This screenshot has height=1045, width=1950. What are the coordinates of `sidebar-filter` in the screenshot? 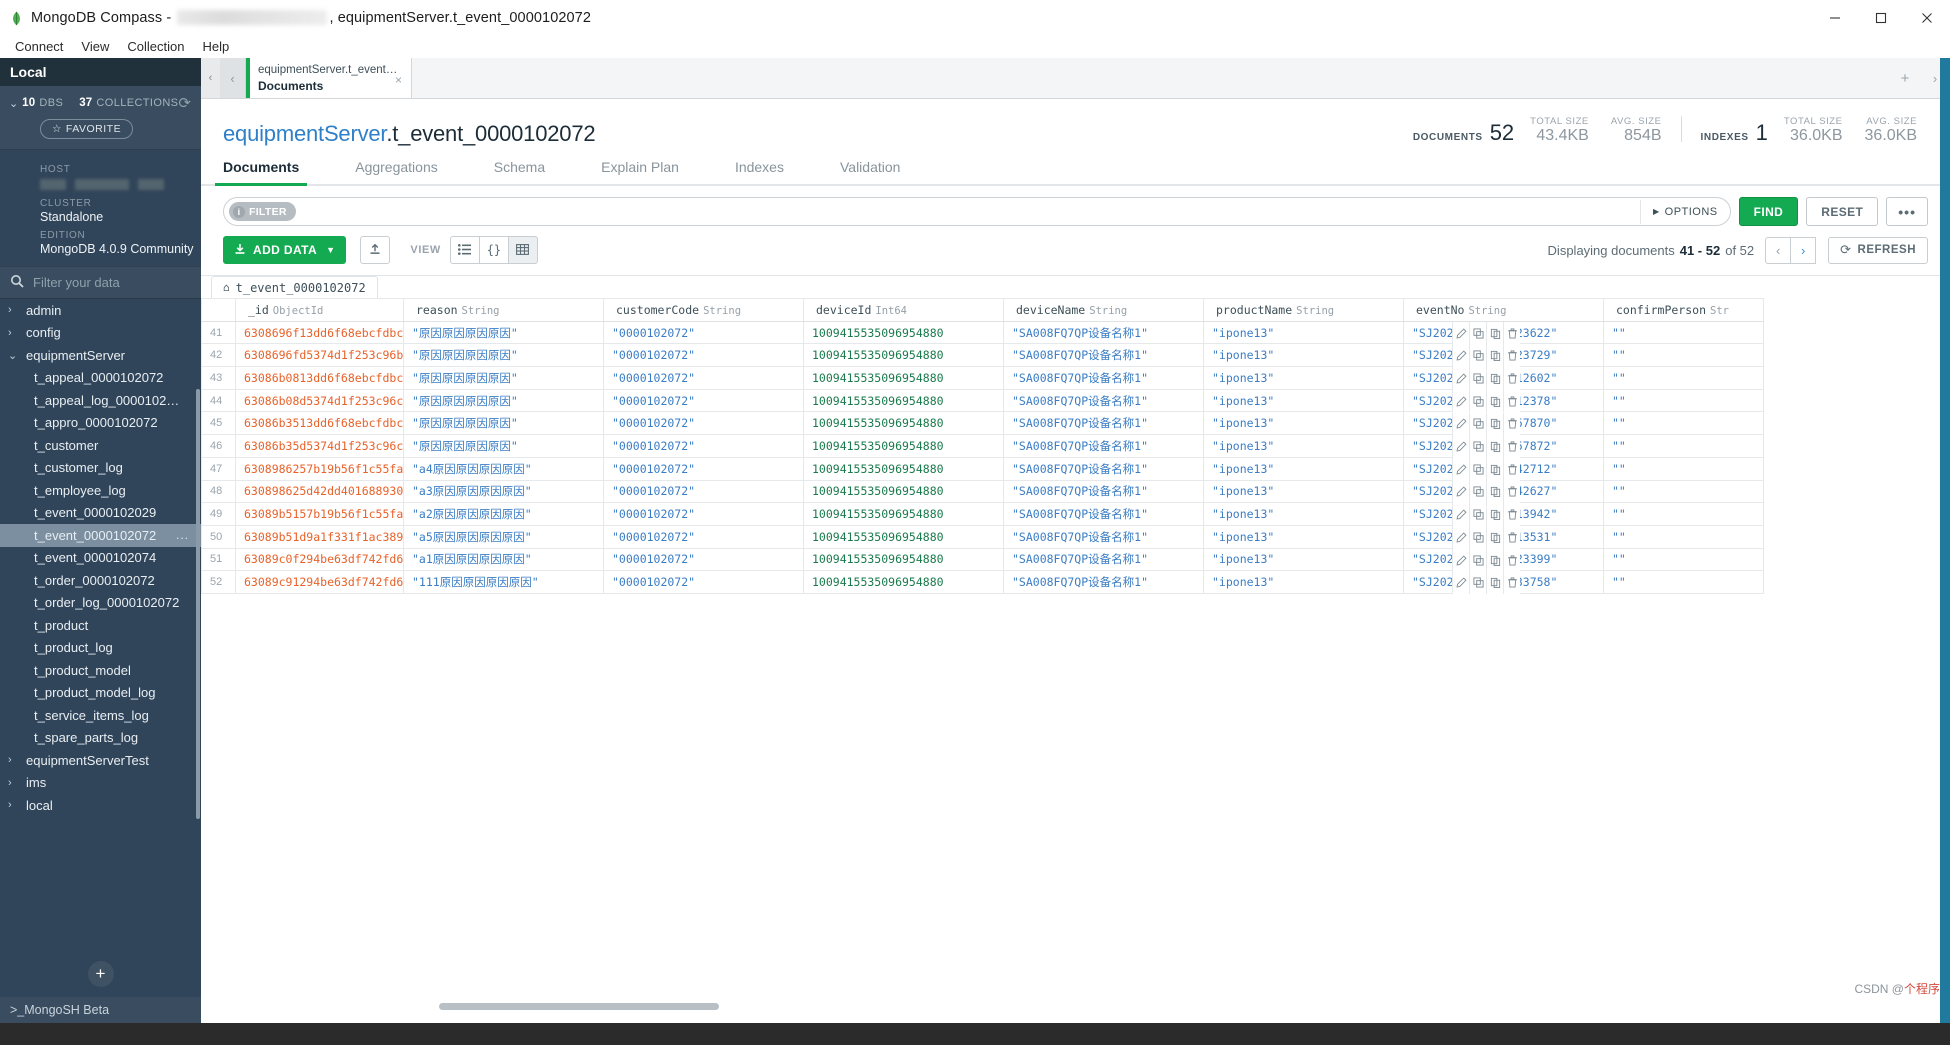 It's located at (100, 282).